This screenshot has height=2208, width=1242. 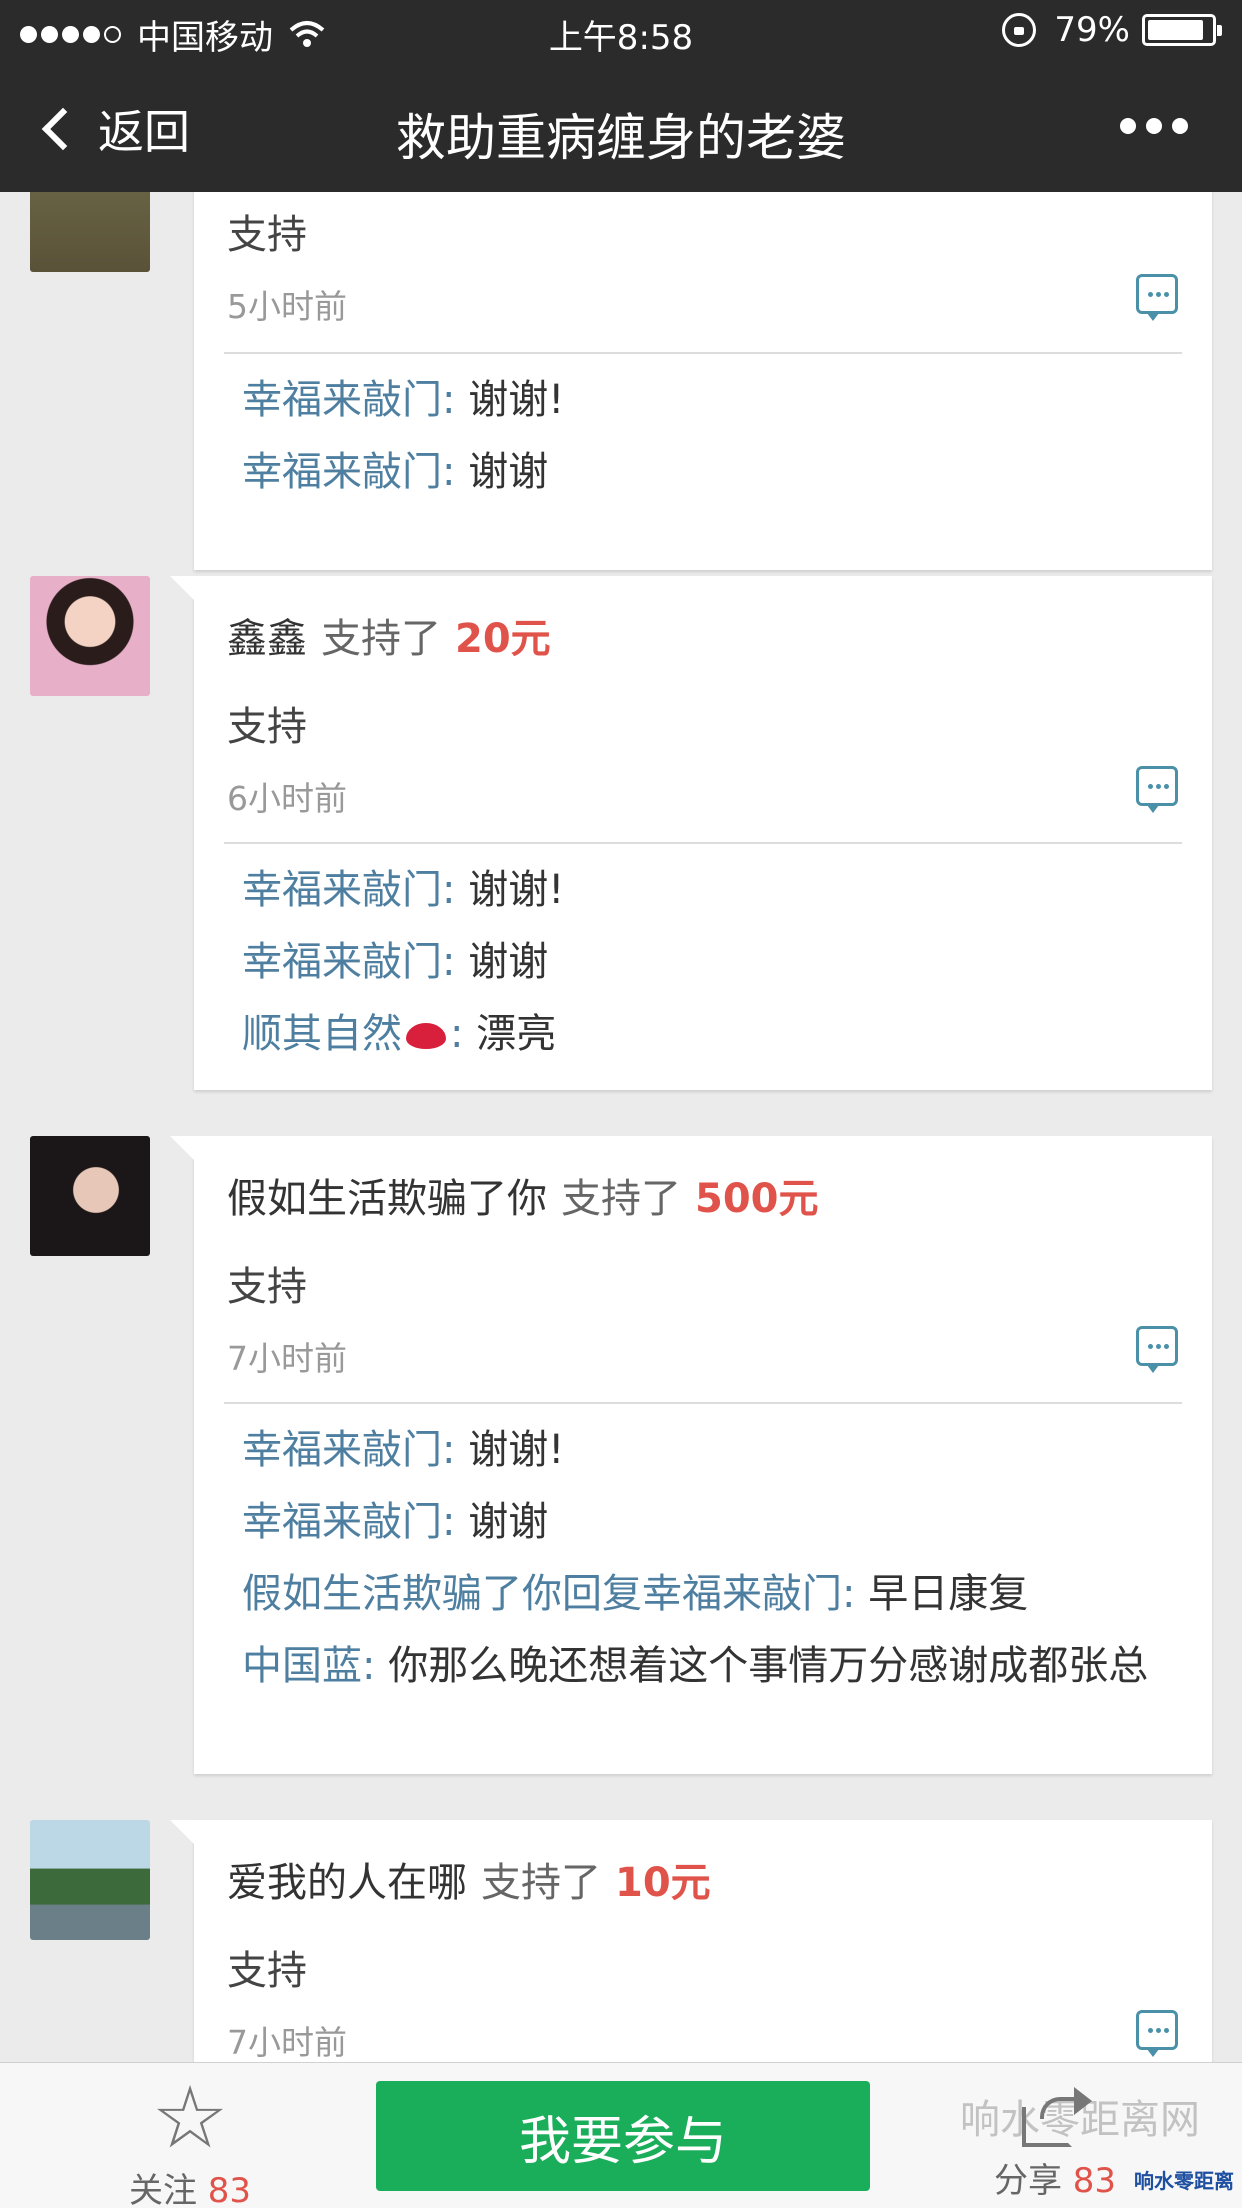 What do you see at coordinates (510, 1034) in the screenshot?
I see `comment-text: 漂亮` at bounding box center [510, 1034].